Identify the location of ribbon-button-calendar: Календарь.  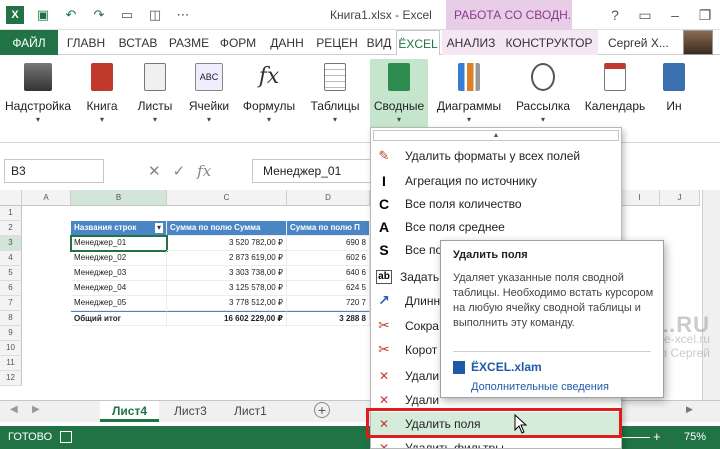
(615, 95).